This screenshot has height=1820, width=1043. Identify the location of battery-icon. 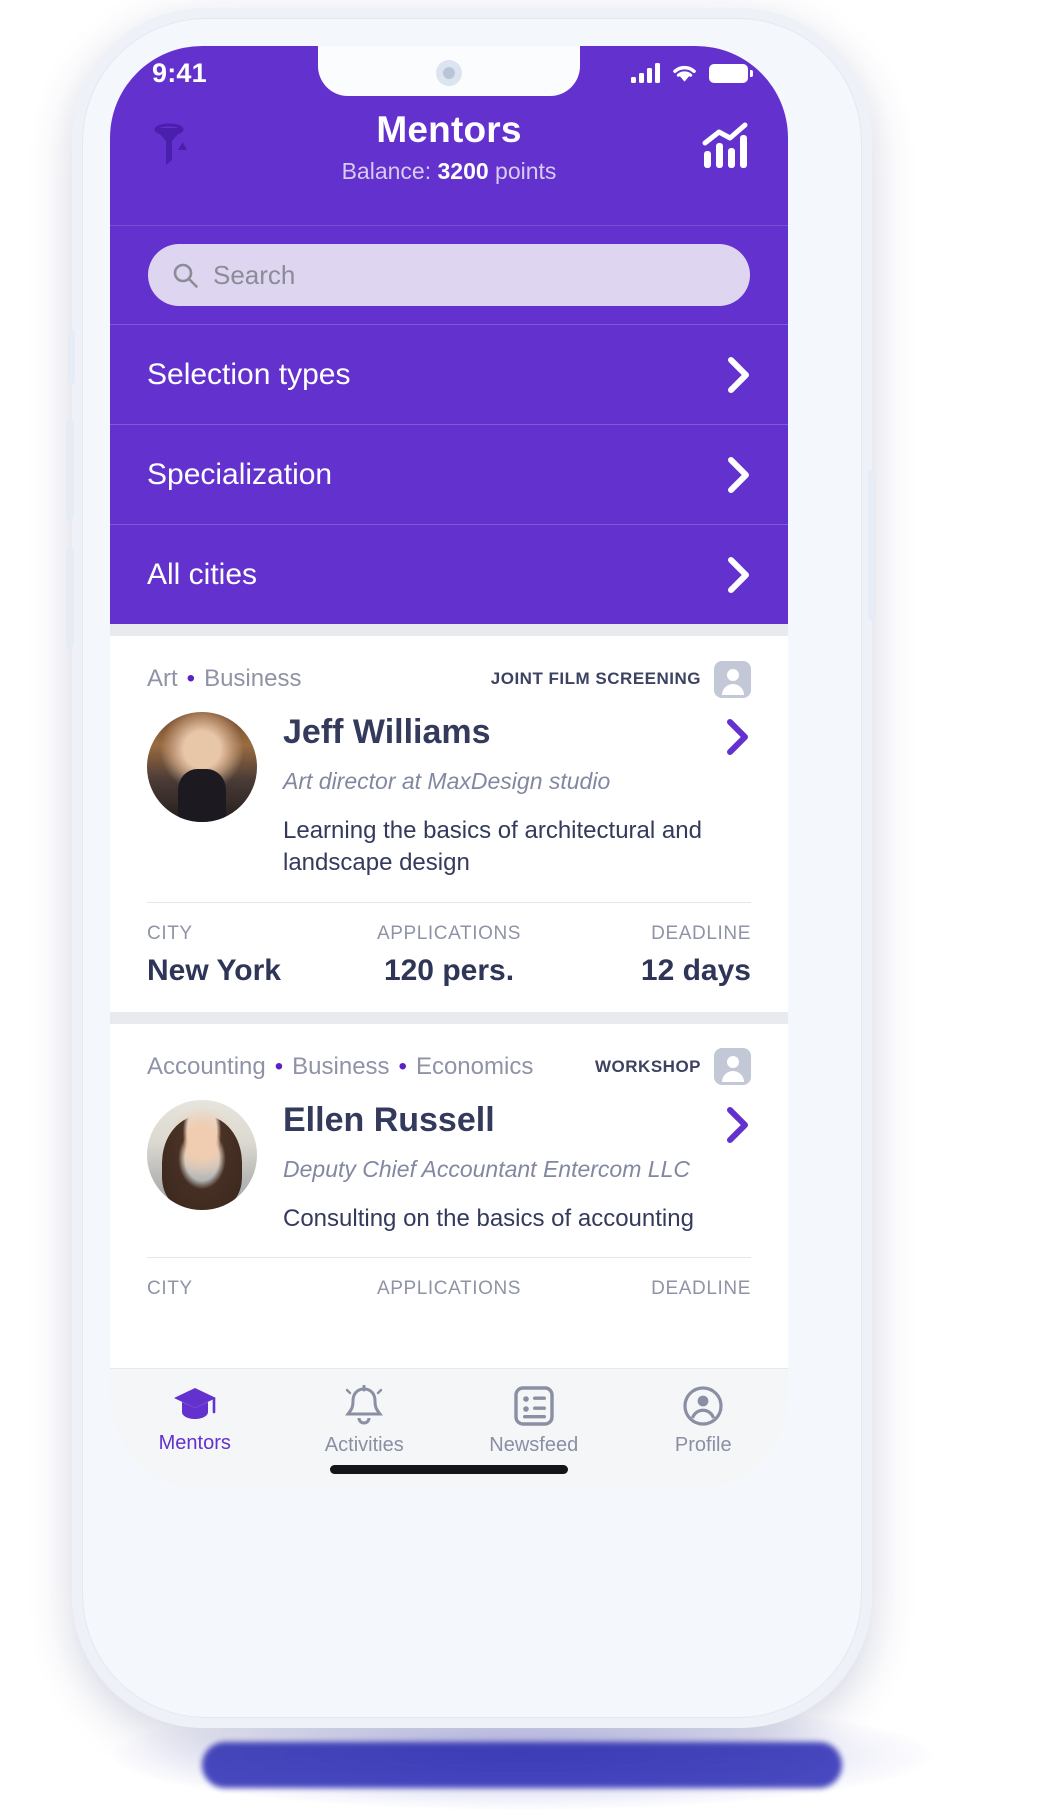
(731, 73).